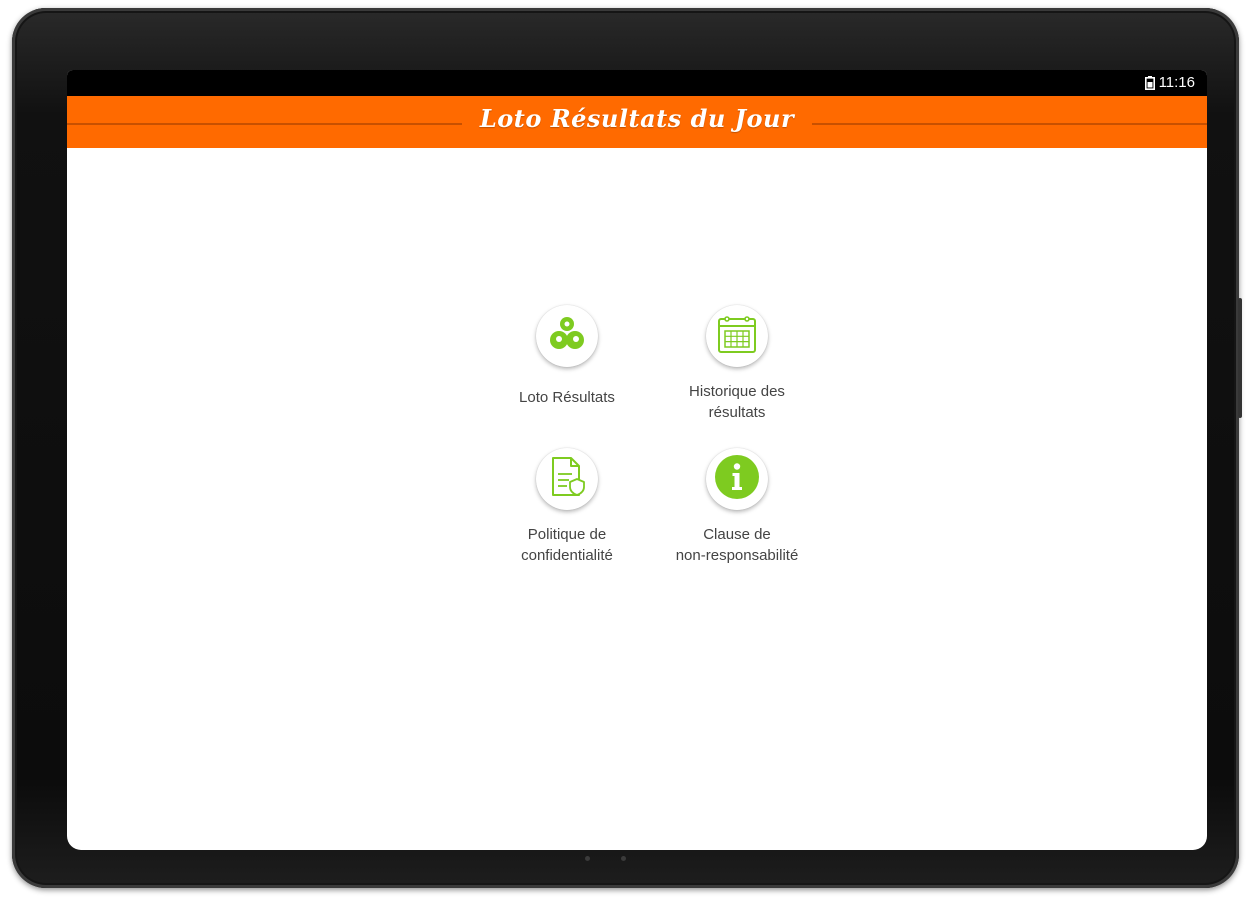 The height and width of the screenshot is (900, 1249). I want to click on lottery-balls-icon, so click(567, 336).